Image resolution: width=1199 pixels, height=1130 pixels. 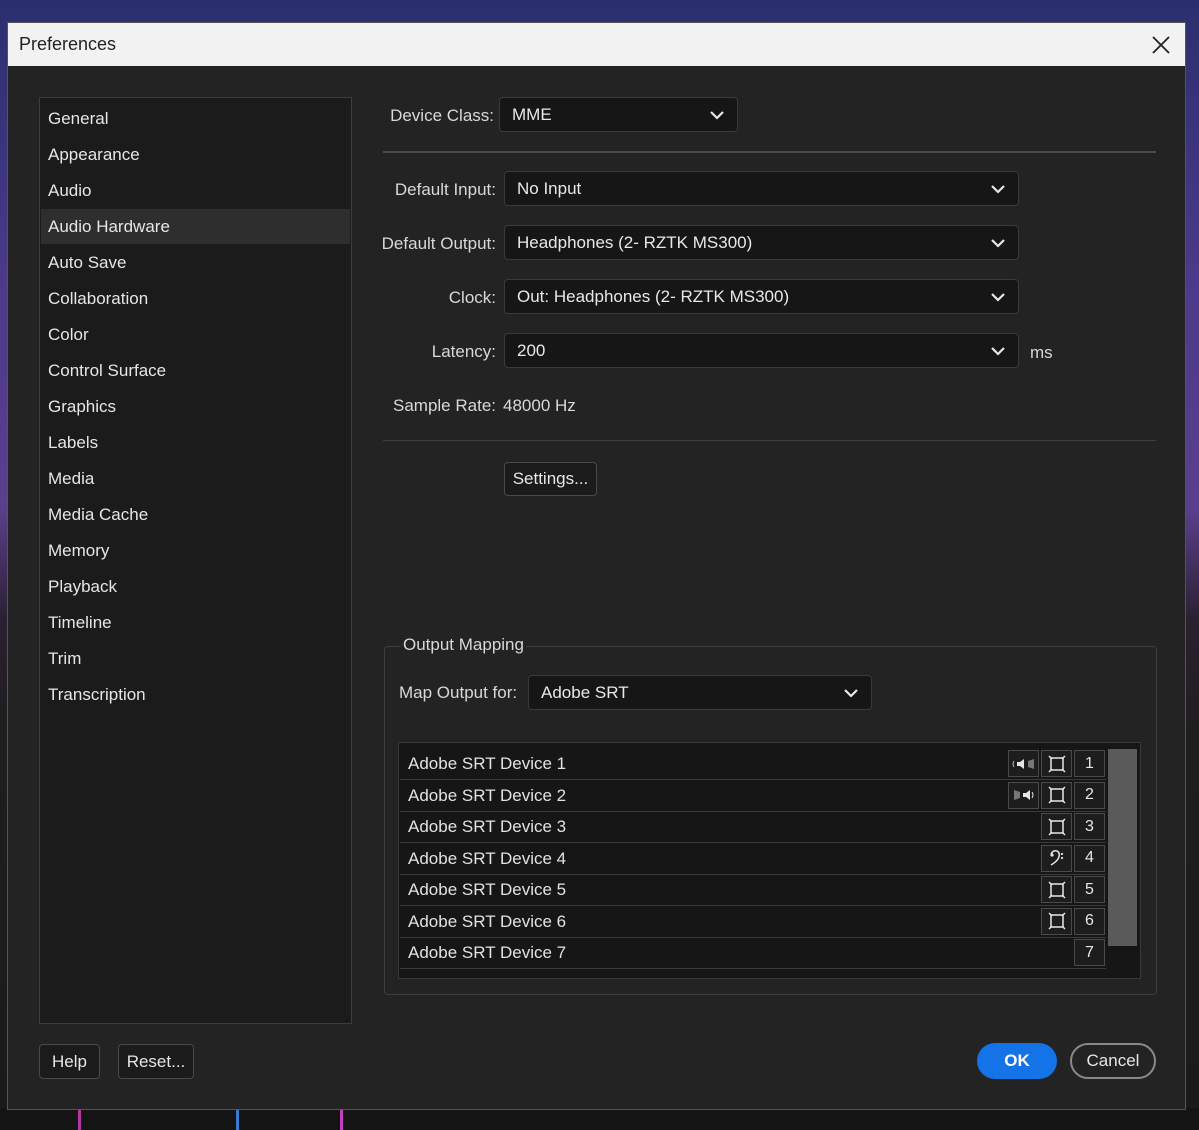 What do you see at coordinates (442, 115) in the screenshot?
I see `device-class-label: Device Class:` at bounding box center [442, 115].